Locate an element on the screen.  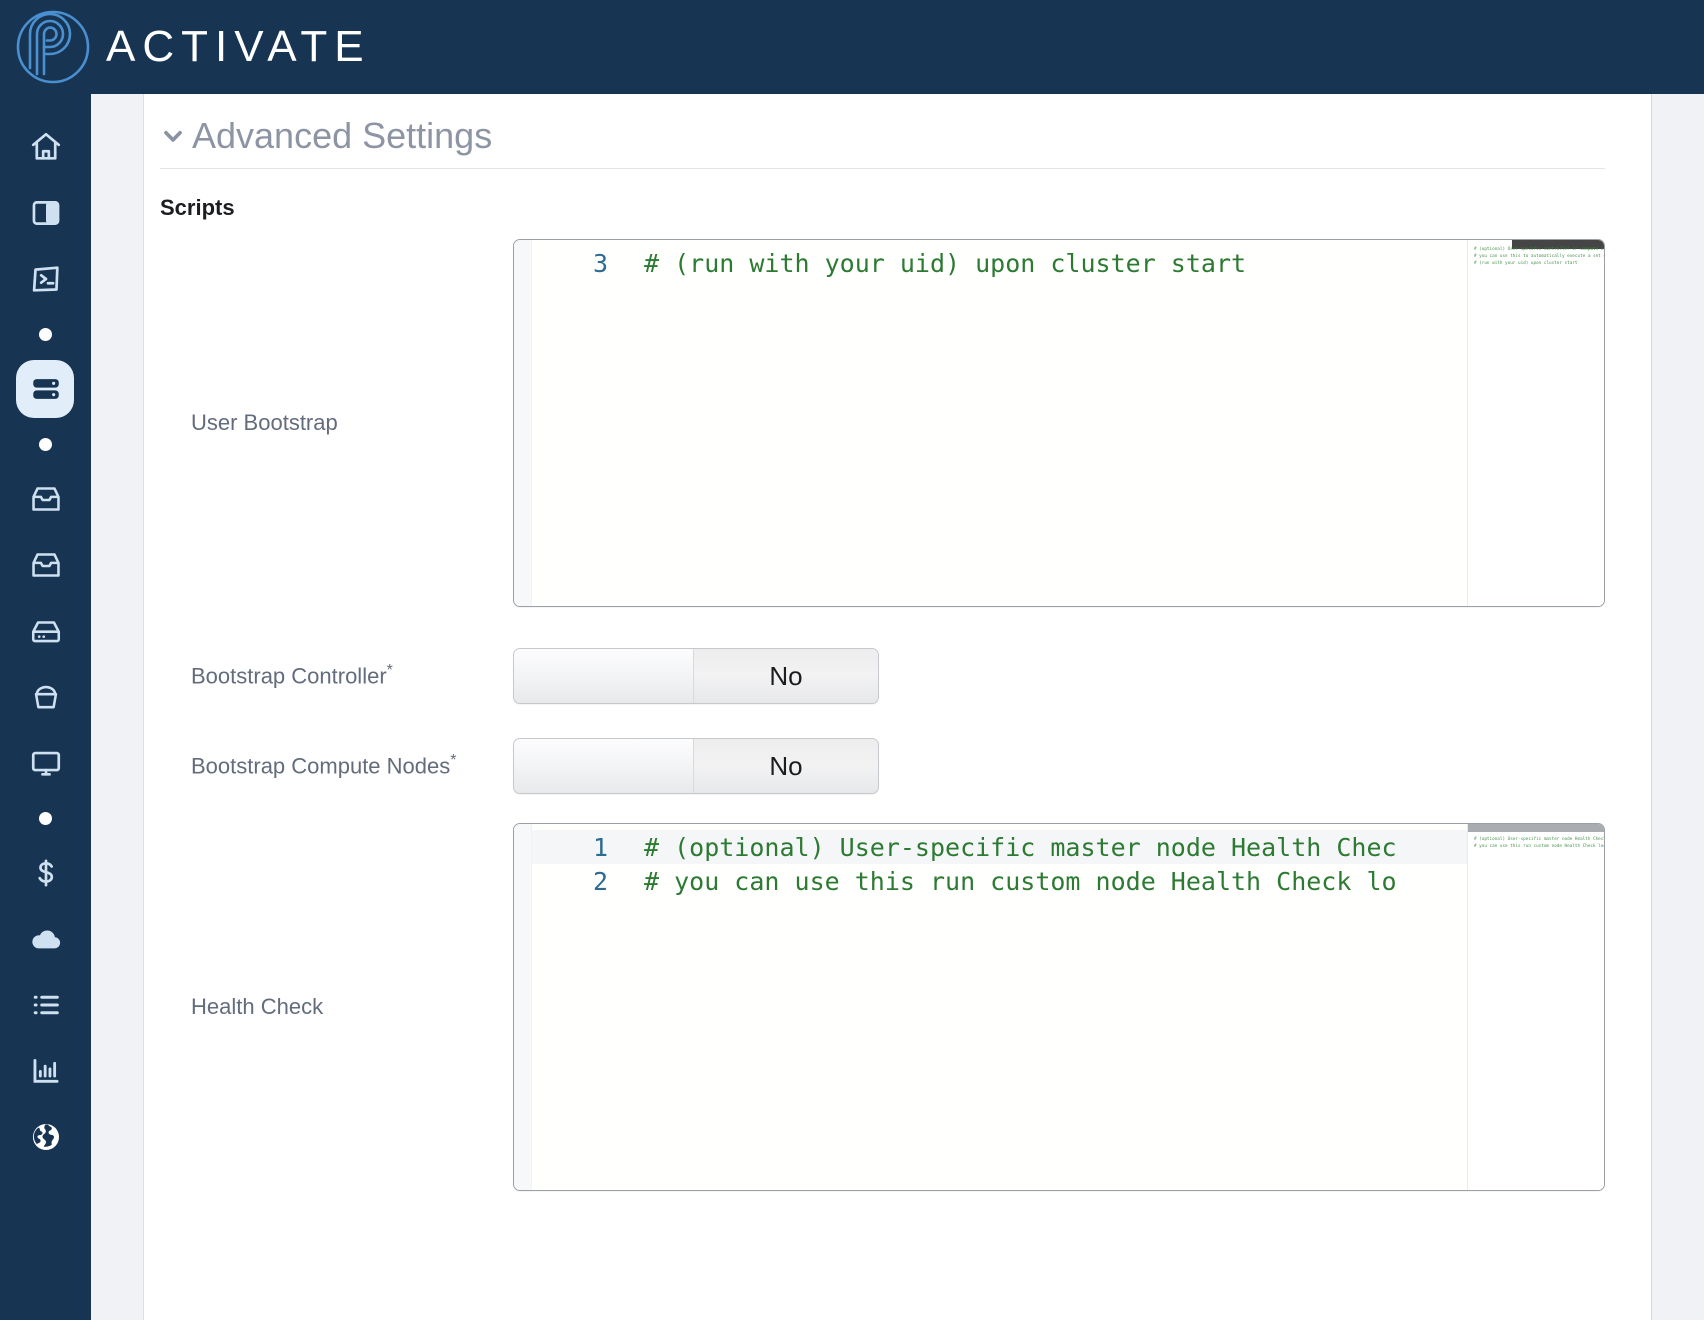
home-icon is located at coordinates (46, 147).